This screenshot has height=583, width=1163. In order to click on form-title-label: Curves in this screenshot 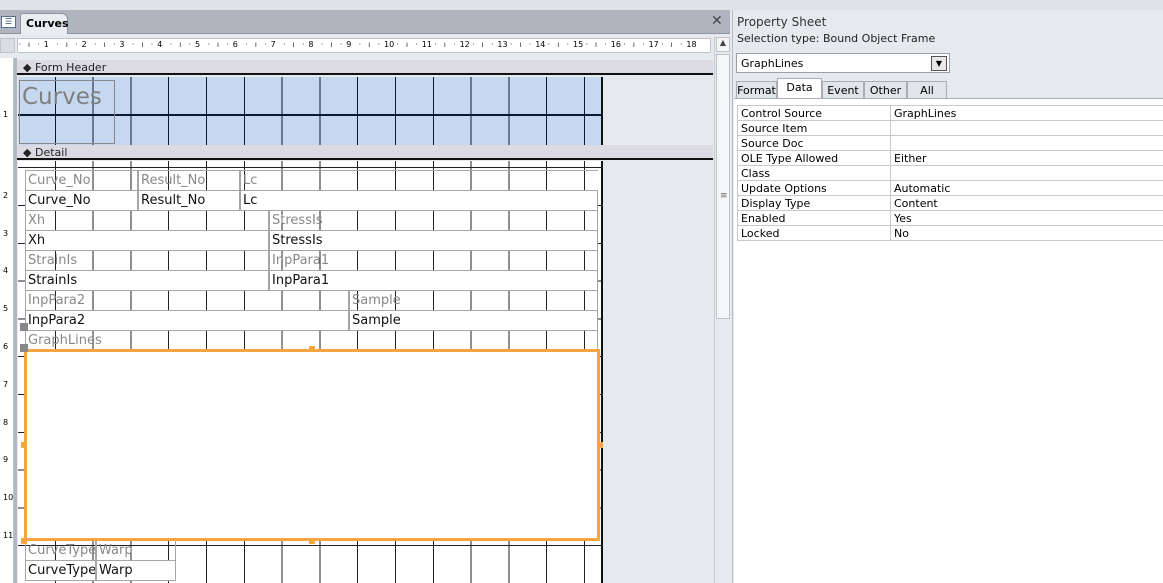, I will do `click(62, 97)`.